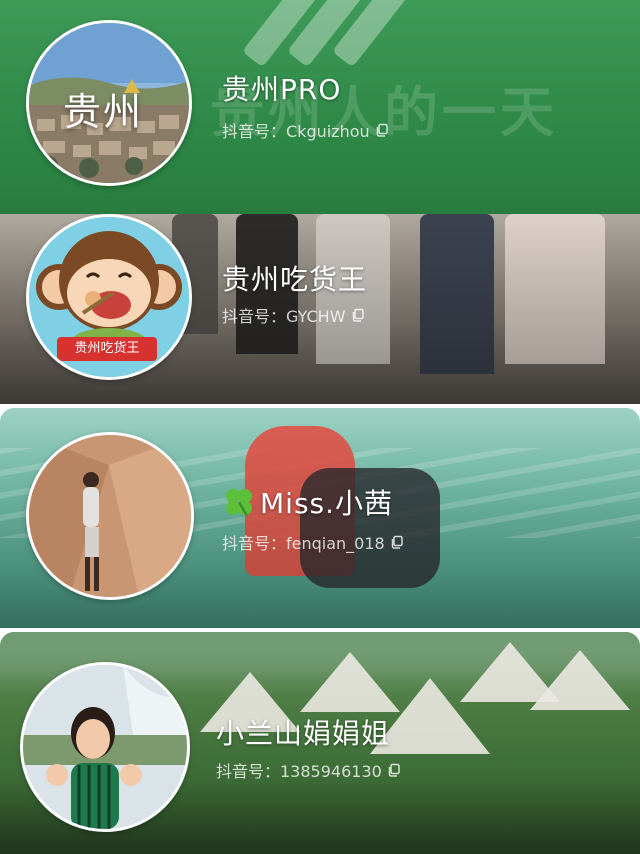 The width and height of the screenshot is (640, 854). What do you see at coordinates (295, 279) in the screenshot?
I see `account-name: 贵州吃货王` at bounding box center [295, 279].